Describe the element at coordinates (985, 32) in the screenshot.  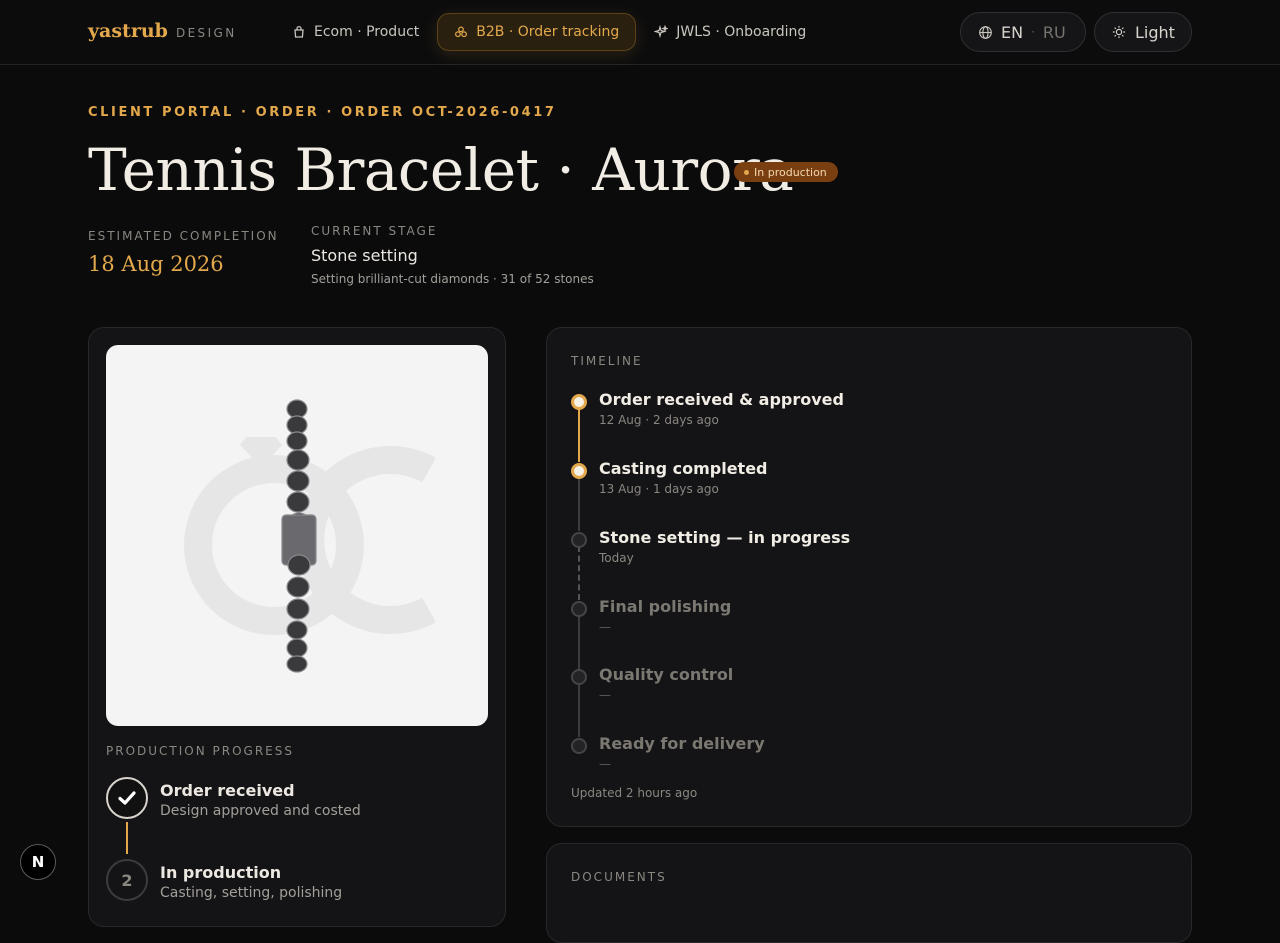
I see `globe-icon` at that location.